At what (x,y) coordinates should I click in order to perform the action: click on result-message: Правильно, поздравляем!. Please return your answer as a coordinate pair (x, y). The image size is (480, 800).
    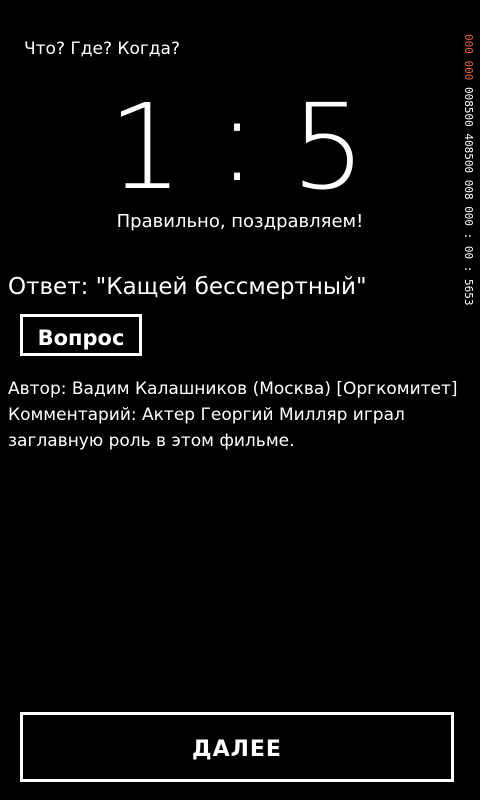
    Looking at the image, I should click on (240, 221).